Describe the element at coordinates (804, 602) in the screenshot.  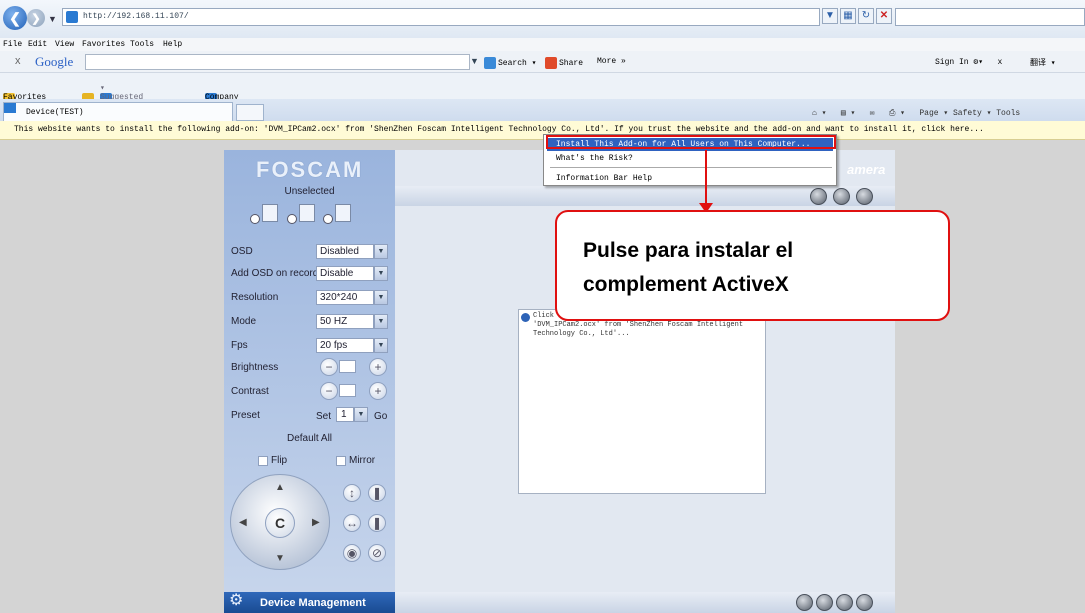
I see `view-1-icon` at that location.